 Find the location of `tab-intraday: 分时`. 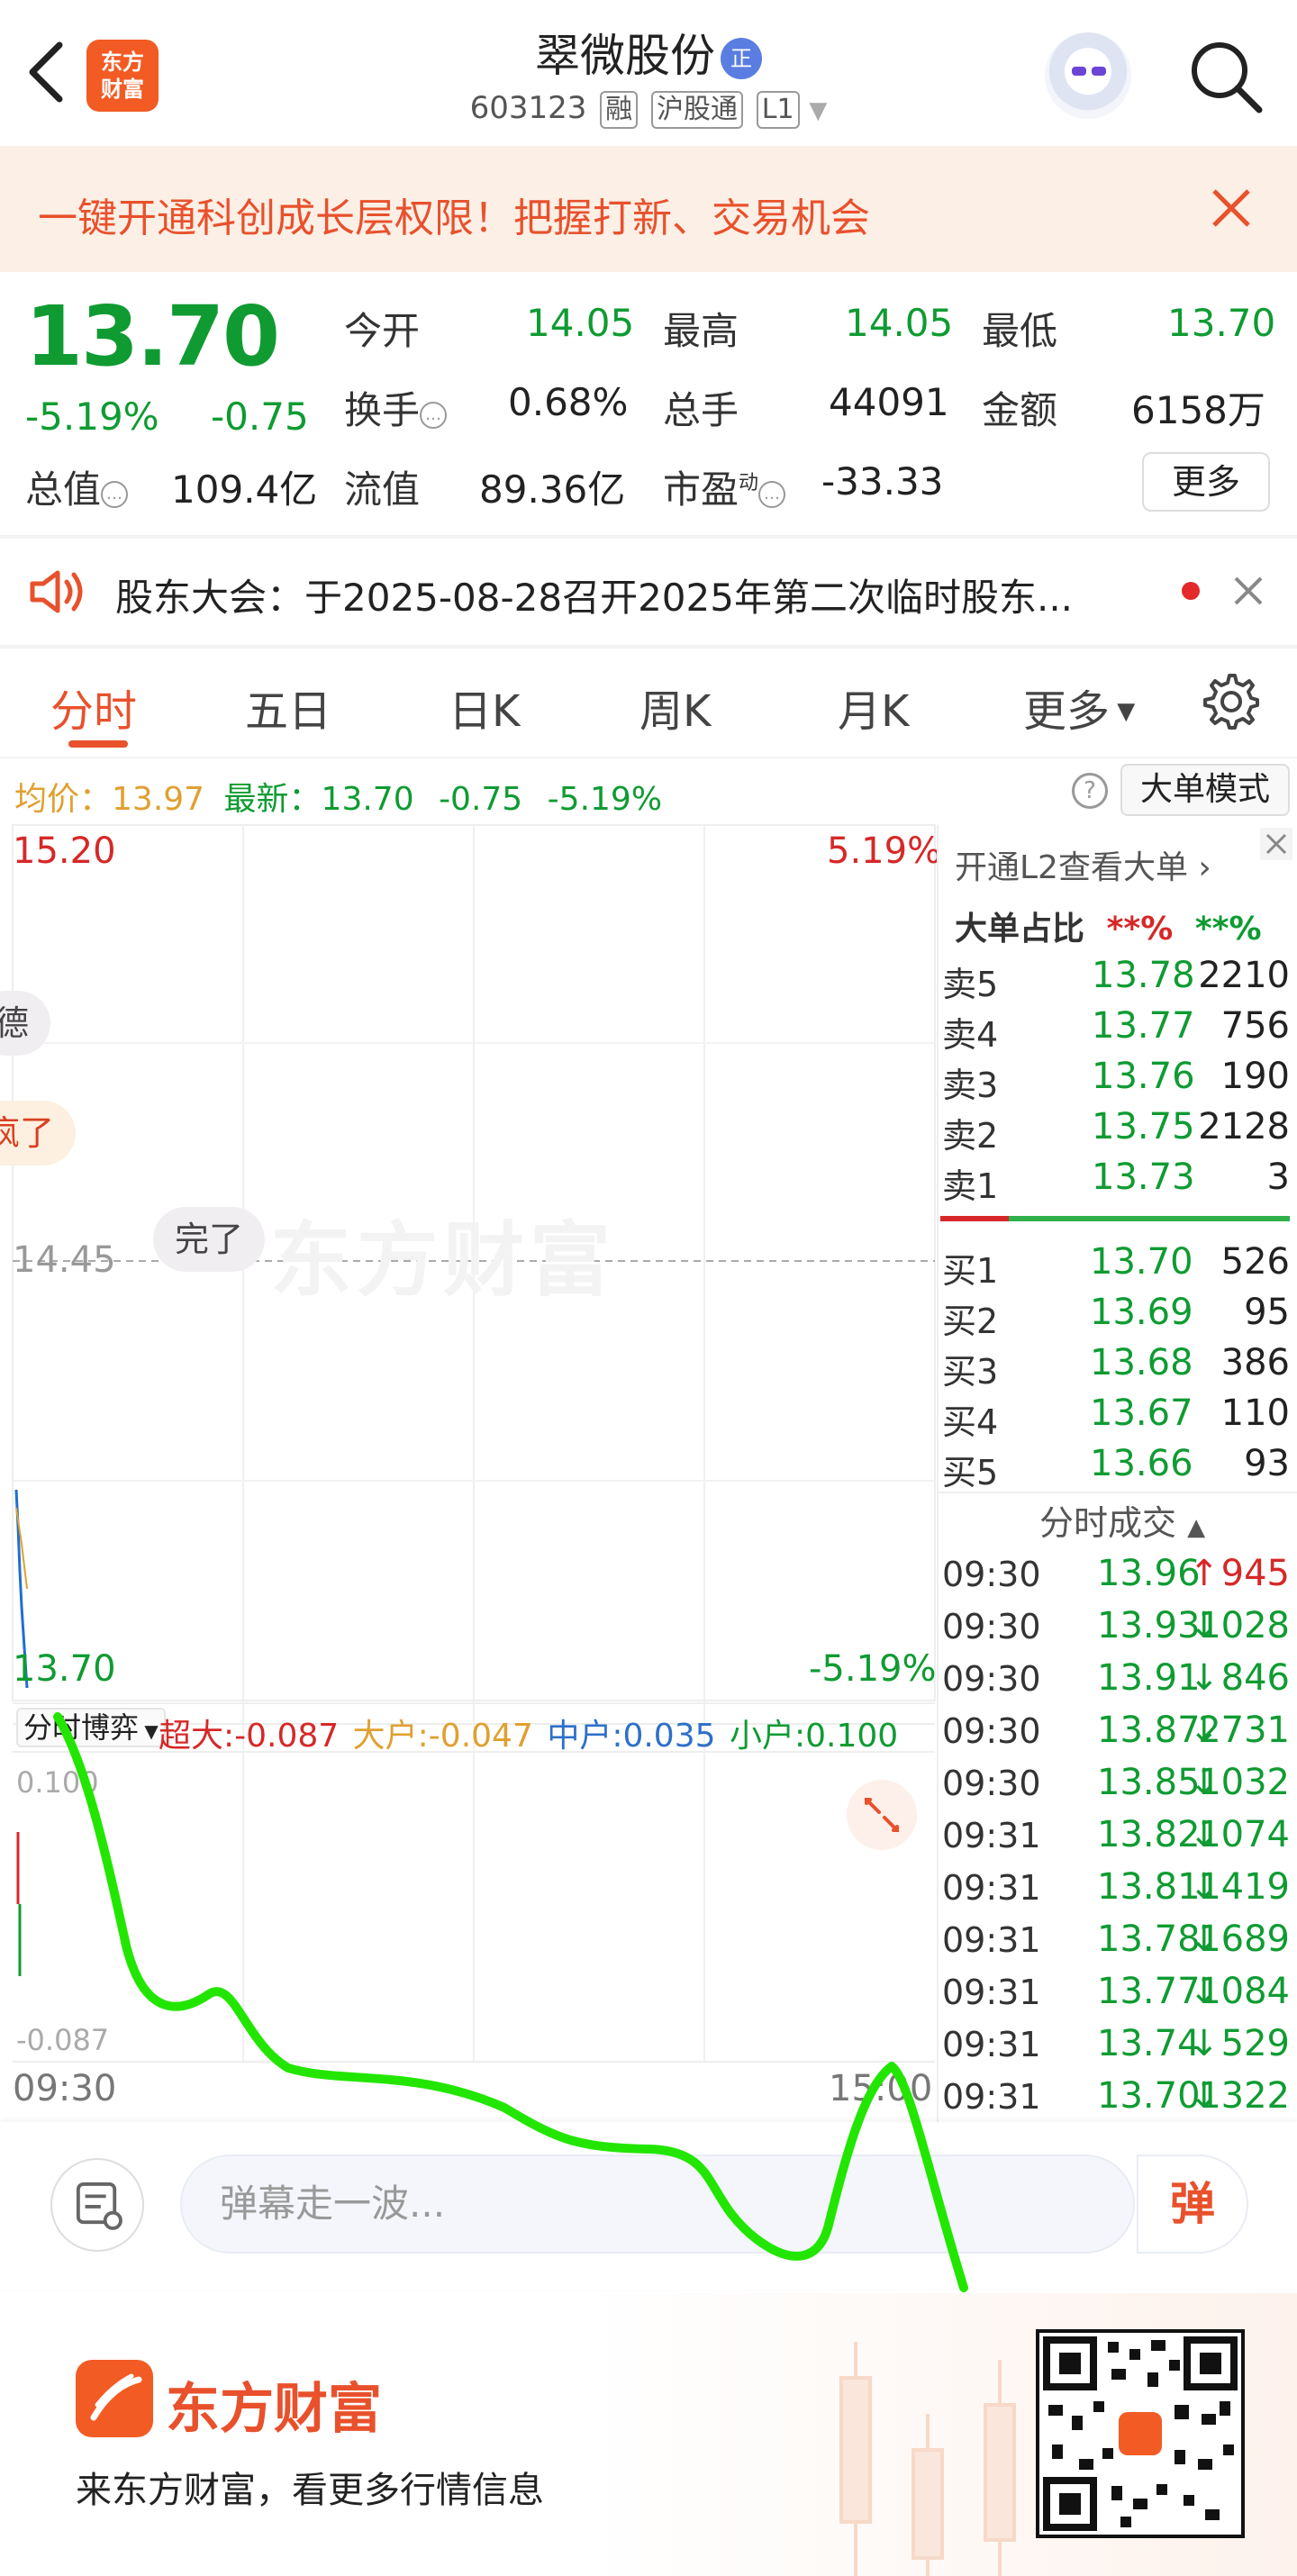

tab-intraday: 分时 is located at coordinates (93, 707).